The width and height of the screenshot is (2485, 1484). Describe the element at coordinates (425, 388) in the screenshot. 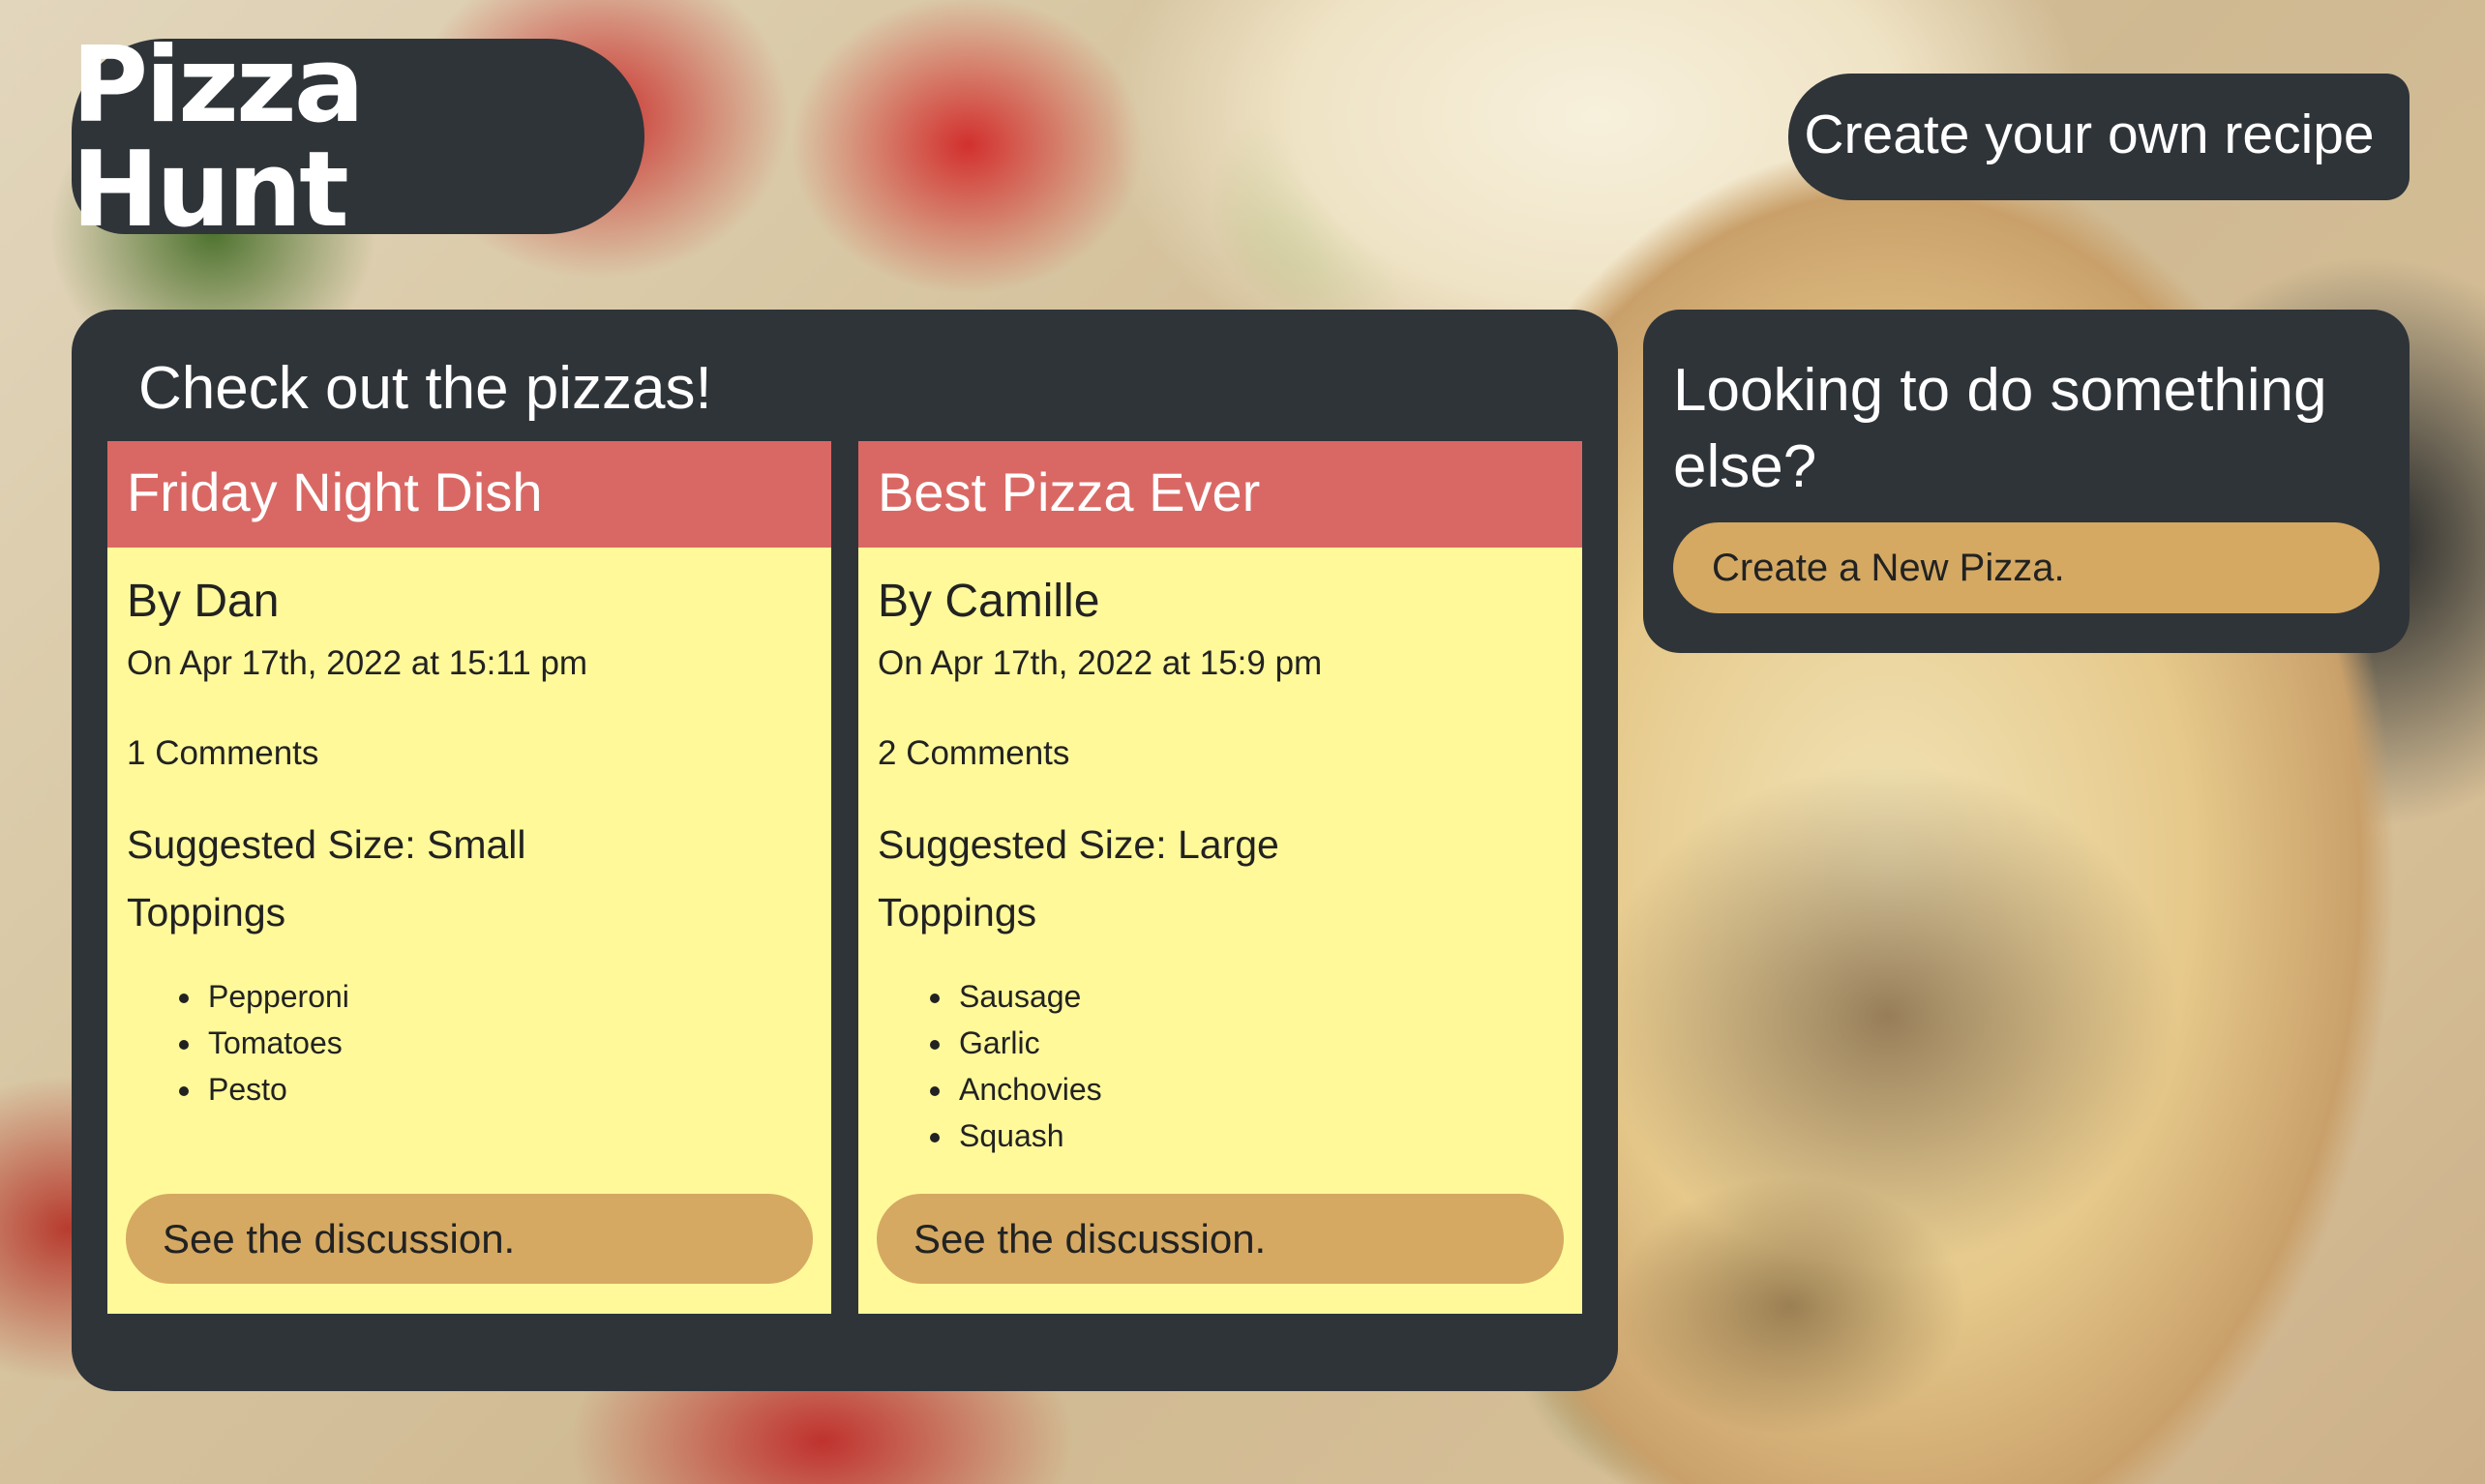

I see `pizza-list-title: Check out the pizzas!` at that location.